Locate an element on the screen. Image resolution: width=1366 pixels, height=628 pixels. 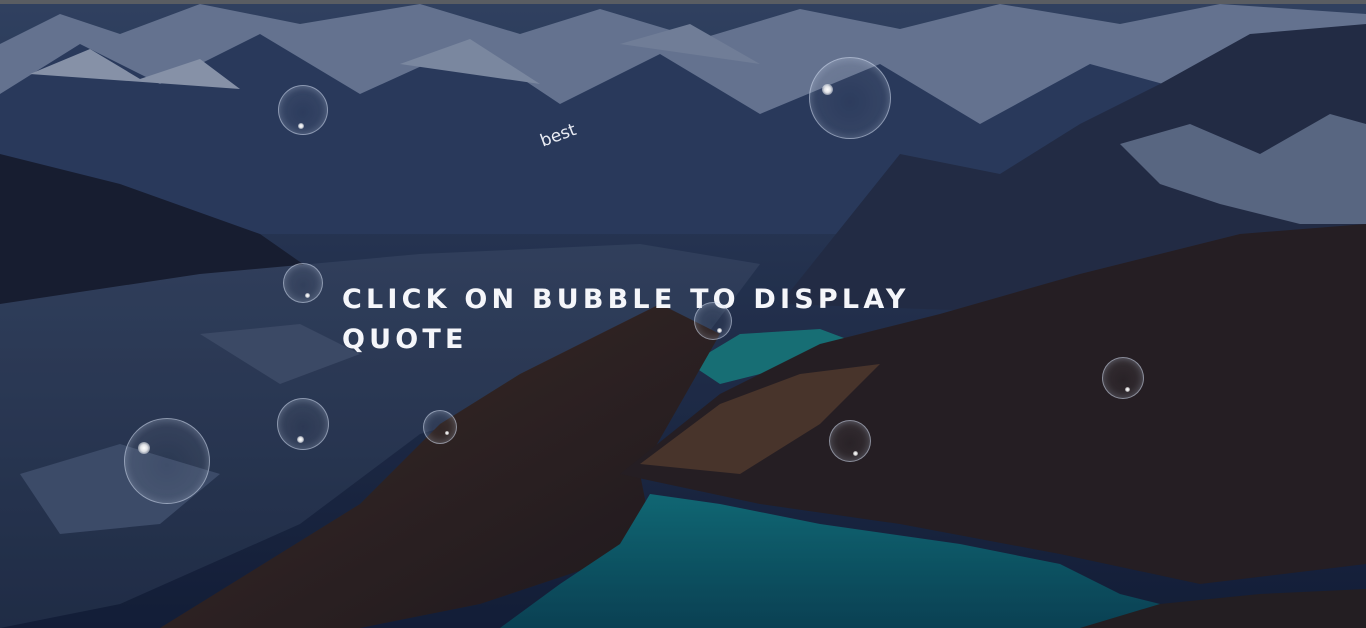
page-headline: CLICK ON BUBBLE TO DISPLAY QUOTE is located at coordinates (626, 319).